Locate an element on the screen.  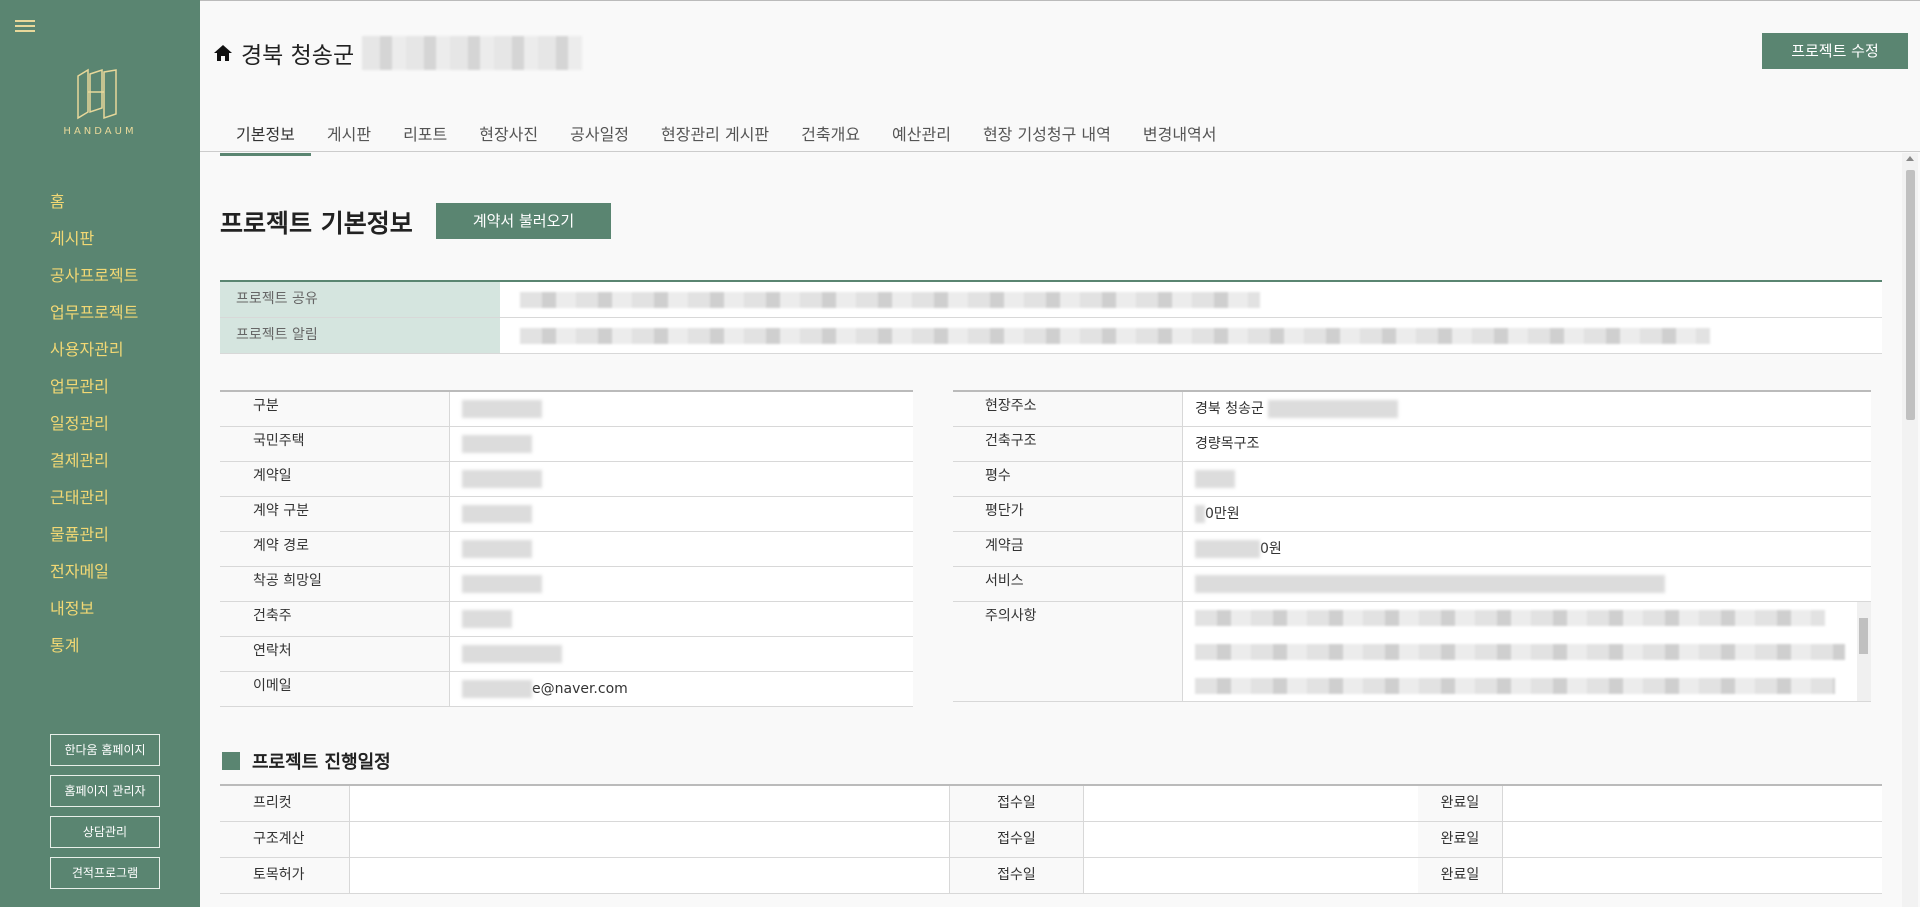
table-row: 계약 구분 is located at coordinates (566, 514).